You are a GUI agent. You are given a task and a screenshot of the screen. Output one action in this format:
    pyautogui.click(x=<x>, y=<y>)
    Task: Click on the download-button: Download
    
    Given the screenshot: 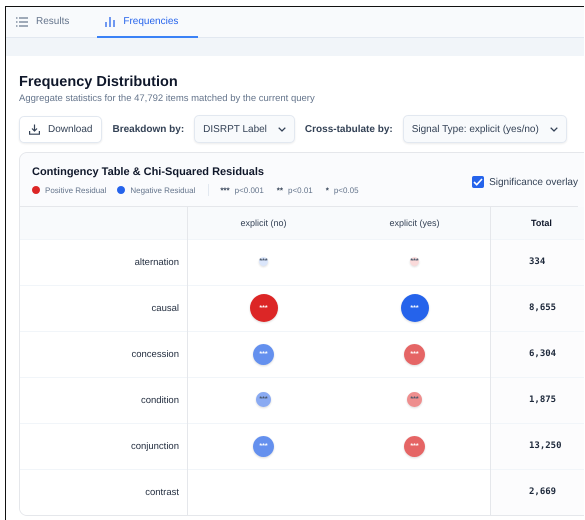 What is the action you would take?
    pyautogui.click(x=60, y=129)
    